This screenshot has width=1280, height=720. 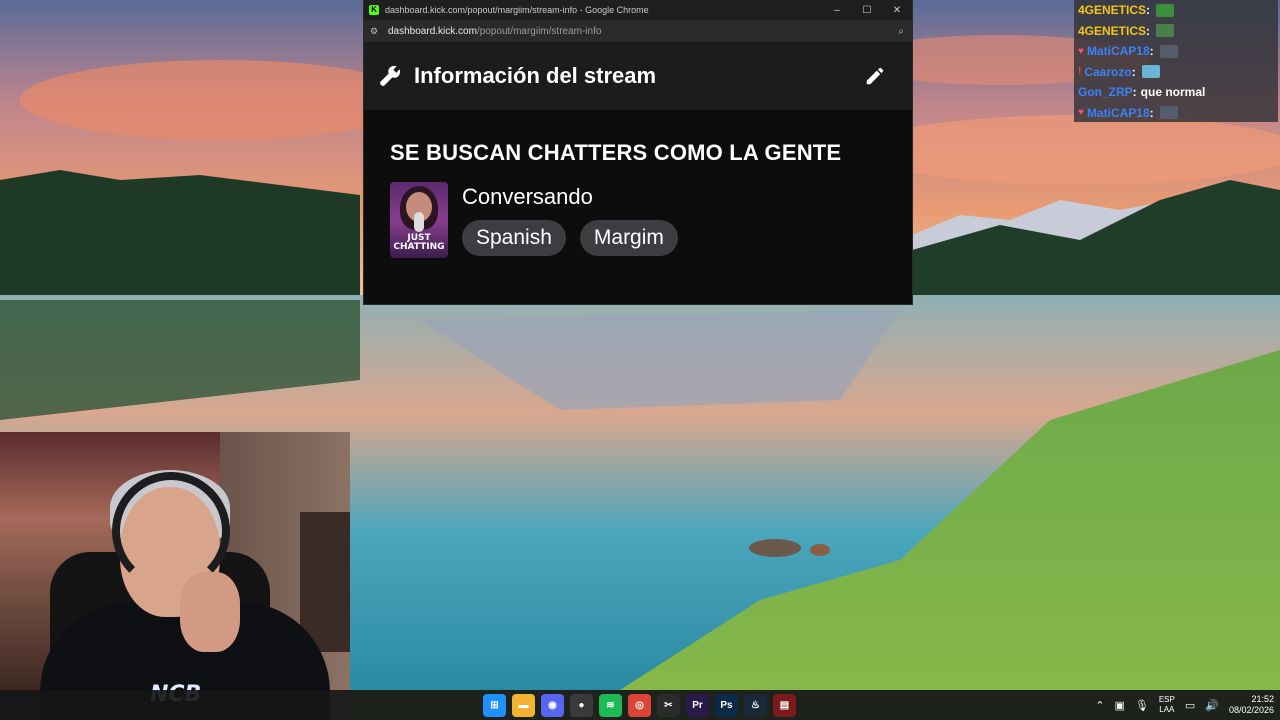 I want to click on chat-message: Gon_ZRP: que normal, so click(x=1176, y=92).